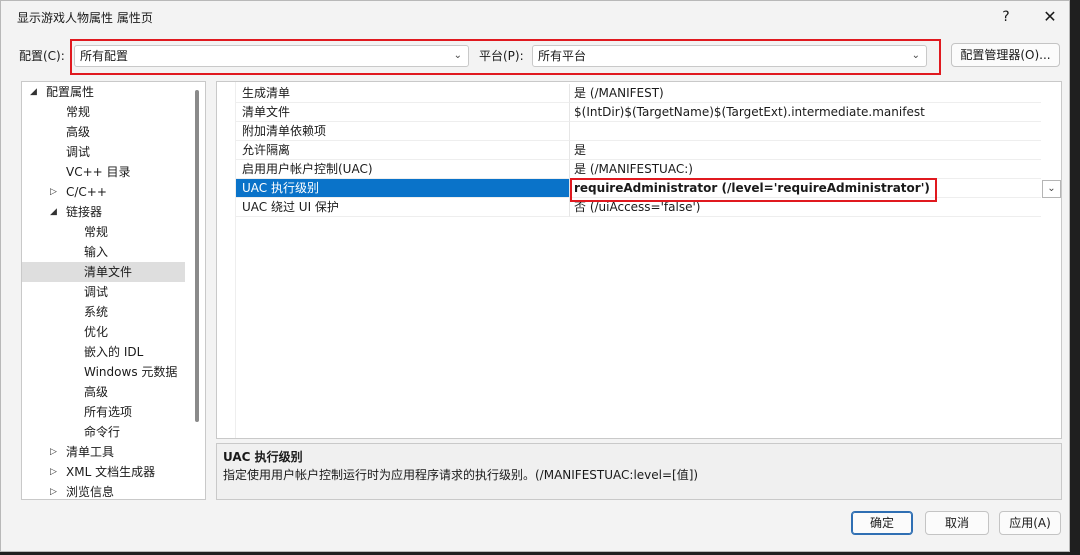 The width and height of the screenshot is (1080, 555). I want to click on tree-item: ▷ 清单工具, so click(103, 452).